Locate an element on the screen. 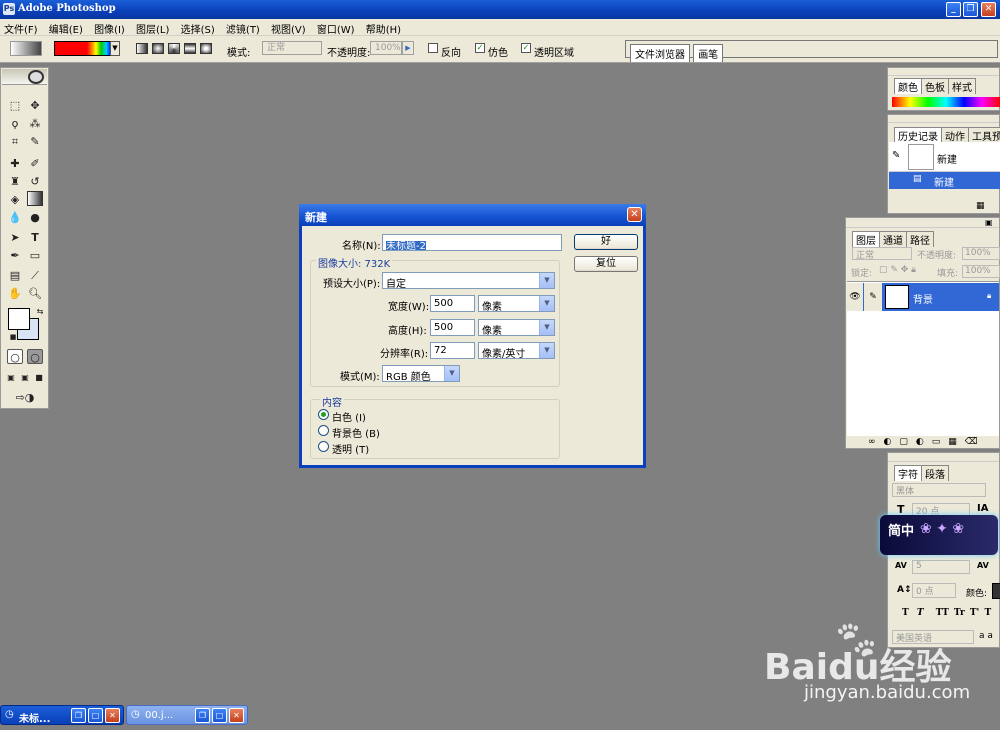  default-colors-icon: ■ is located at coordinates (13, 337).